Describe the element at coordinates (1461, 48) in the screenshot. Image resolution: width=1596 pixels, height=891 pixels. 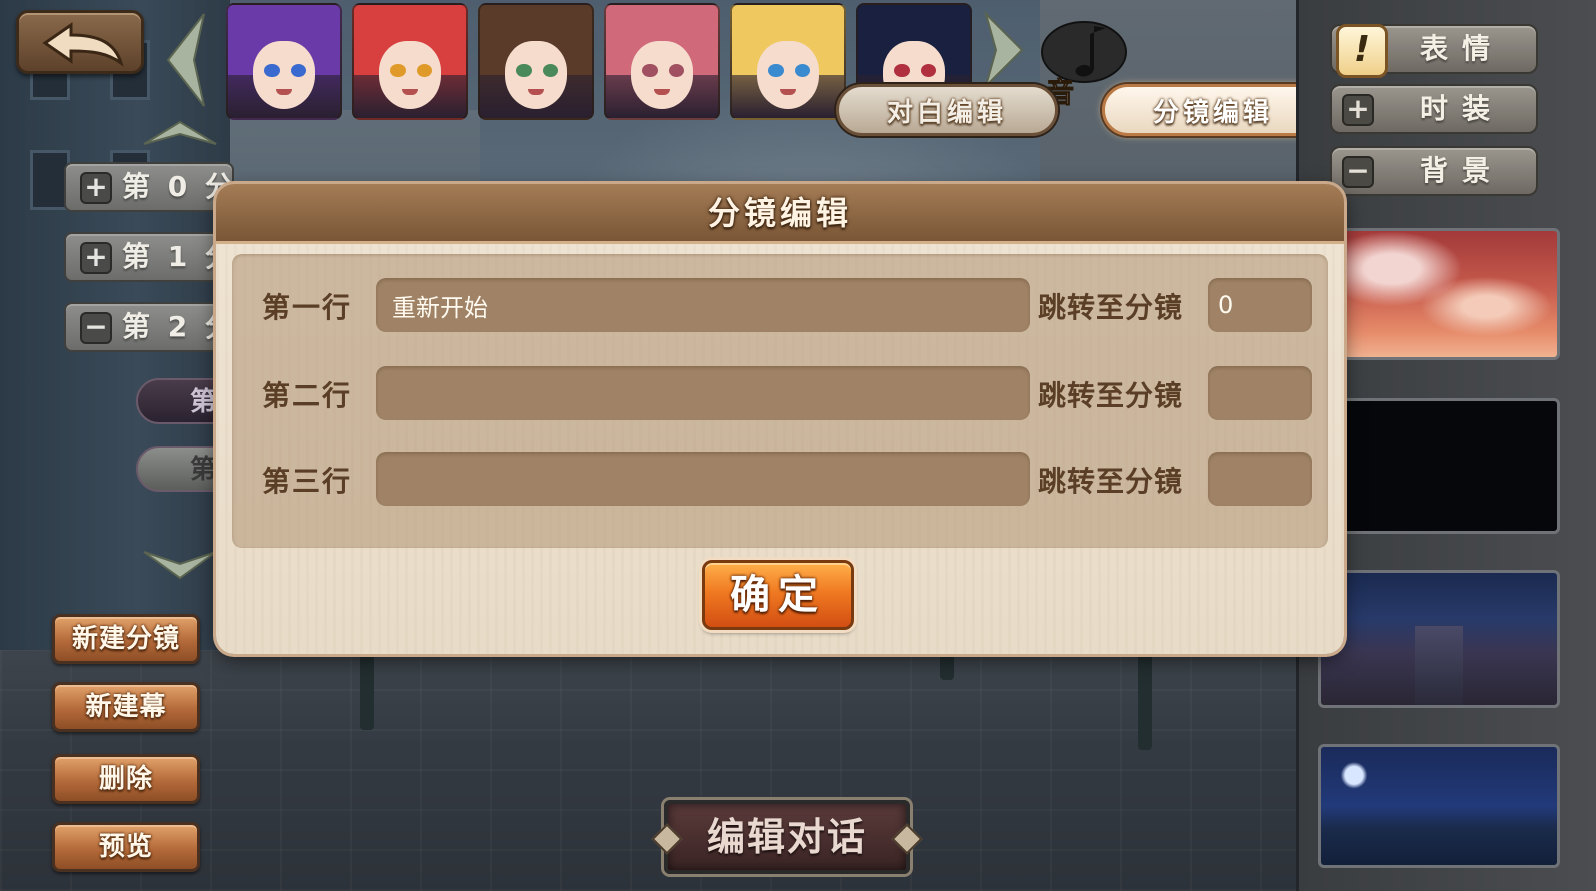
I see `expression-label: 表情` at that location.